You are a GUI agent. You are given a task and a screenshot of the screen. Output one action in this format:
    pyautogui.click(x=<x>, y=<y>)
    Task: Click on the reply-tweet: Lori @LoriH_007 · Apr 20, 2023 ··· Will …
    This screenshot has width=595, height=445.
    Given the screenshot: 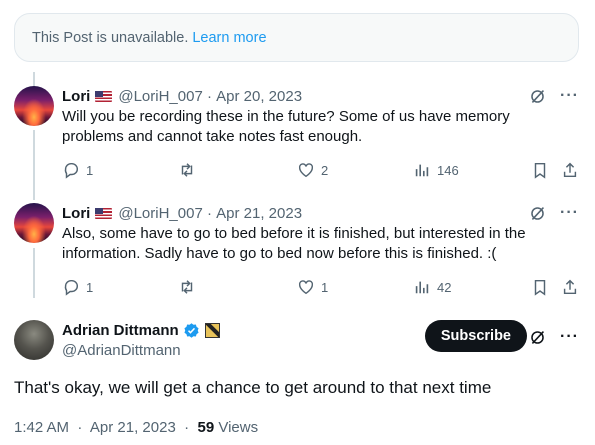 What is the action you would take?
    pyautogui.click(x=320, y=116)
    